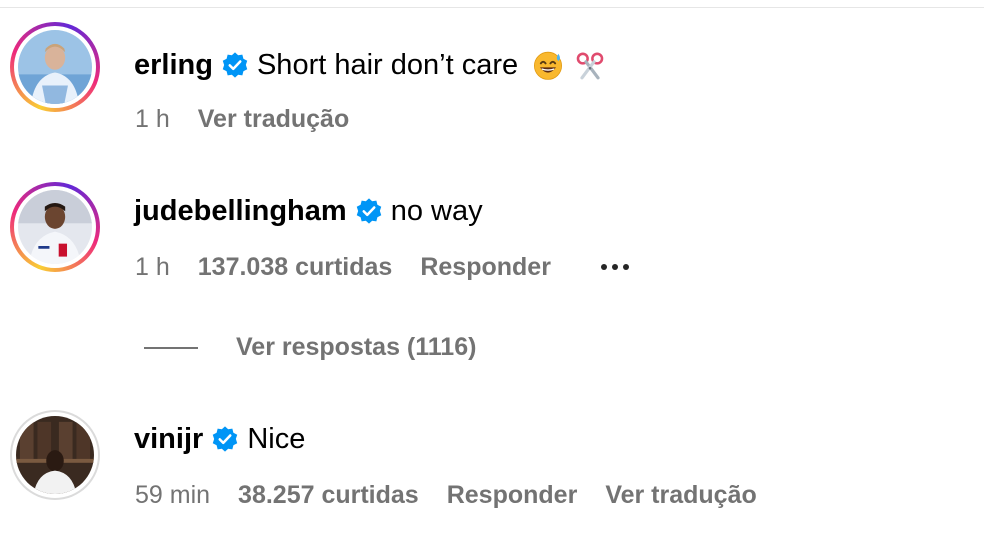 The image size is (984, 554). I want to click on grinning-sweat-emoji-icon, so click(548, 65).